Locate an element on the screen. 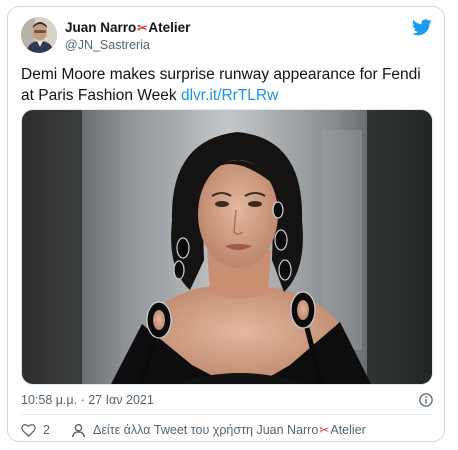 This screenshot has width=458, height=450. author-name-suffix: Atelier is located at coordinates (169, 27).